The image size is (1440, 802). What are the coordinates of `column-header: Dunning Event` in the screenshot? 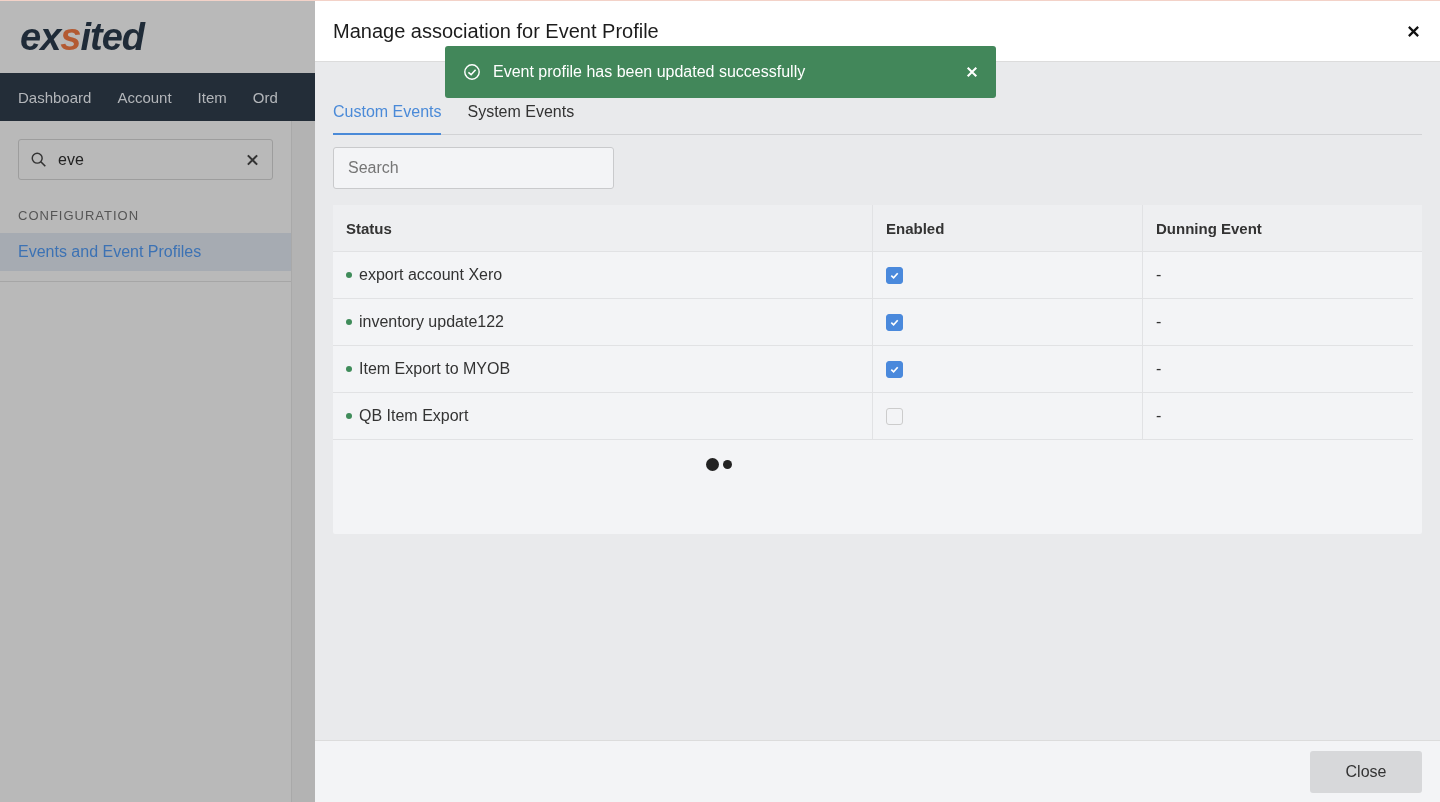 It's located at (1209, 228).